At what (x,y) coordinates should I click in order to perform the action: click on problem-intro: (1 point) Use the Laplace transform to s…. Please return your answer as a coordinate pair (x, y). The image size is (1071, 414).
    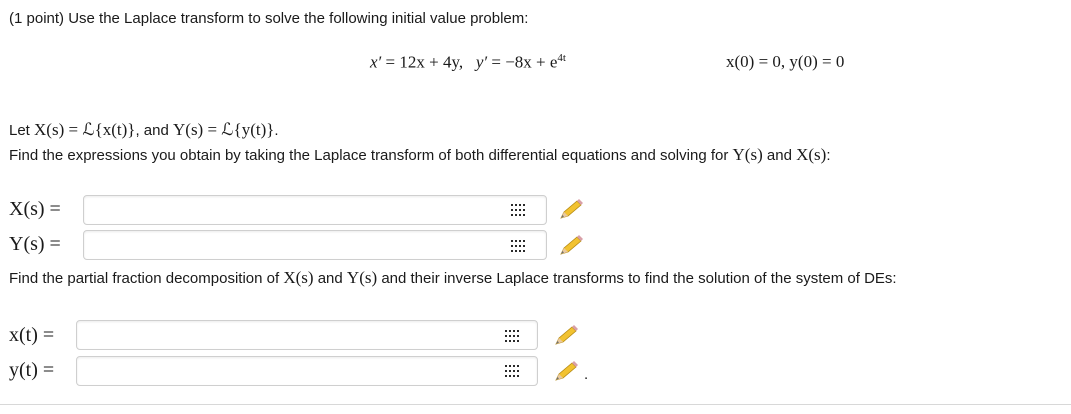
    Looking at the image, I should click on (269, 18).